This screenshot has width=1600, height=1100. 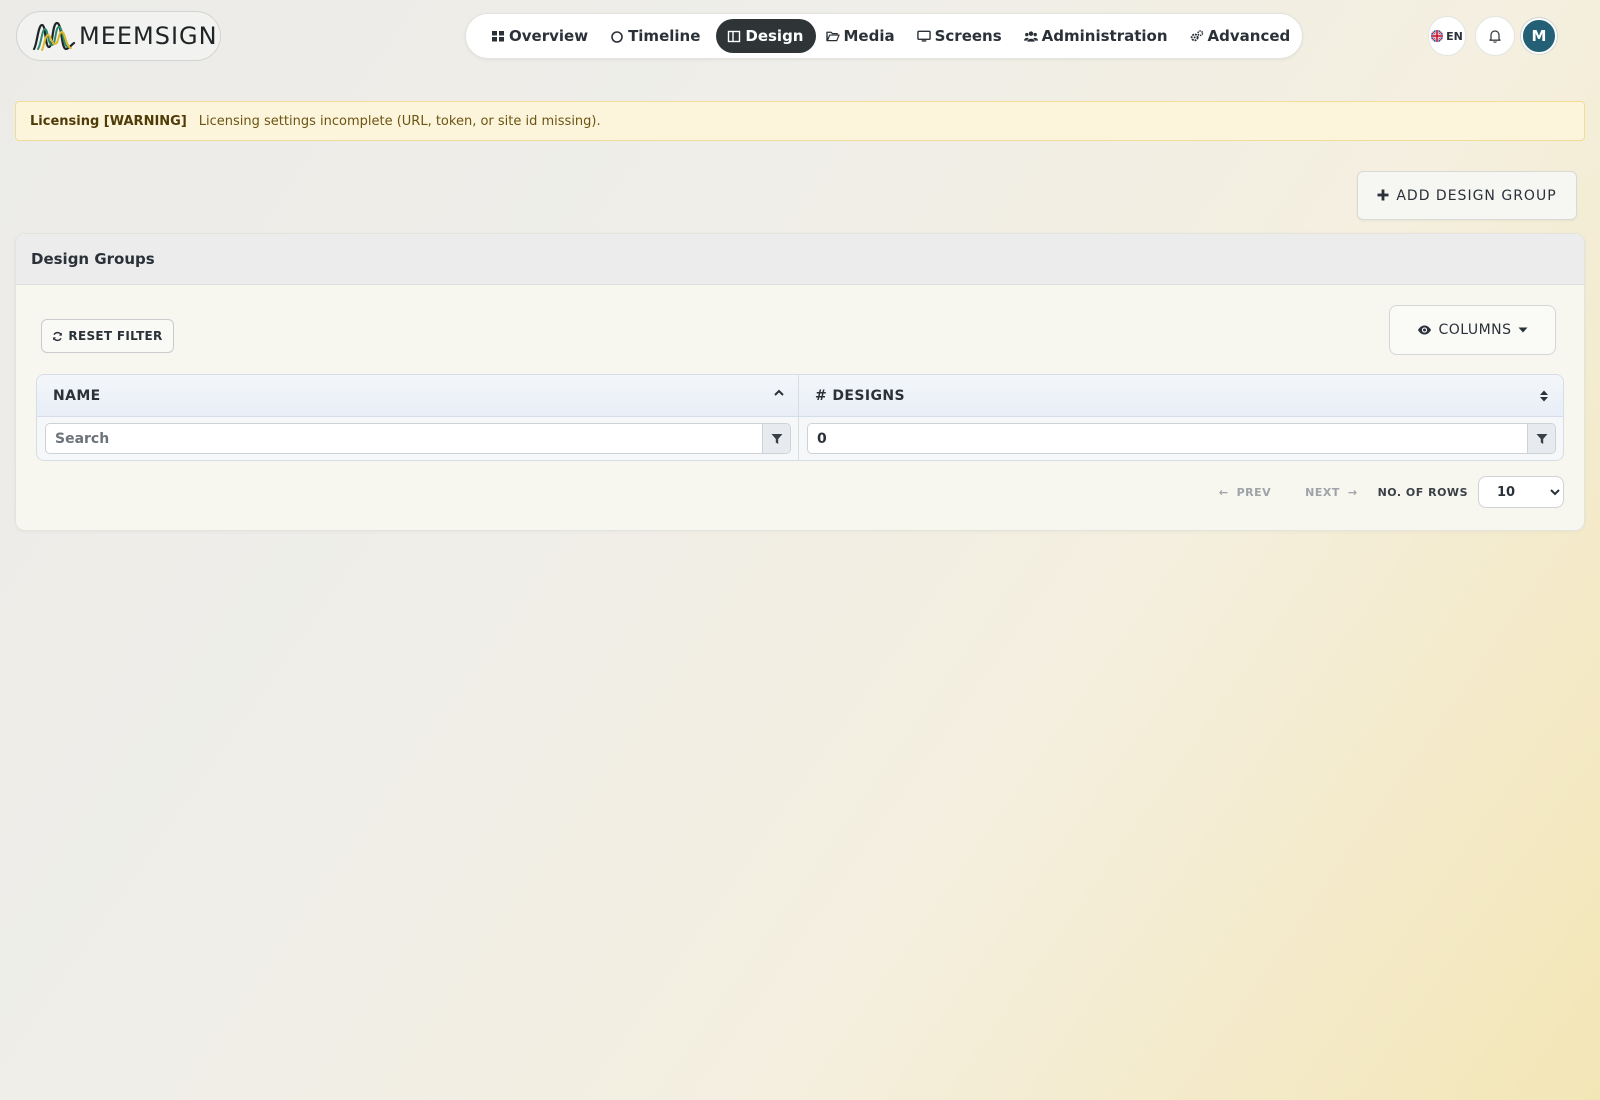 What do you see at coordinates (1197, 36) in the screenshot?
I see `gears-icon` at bounding box center [1197, 36].